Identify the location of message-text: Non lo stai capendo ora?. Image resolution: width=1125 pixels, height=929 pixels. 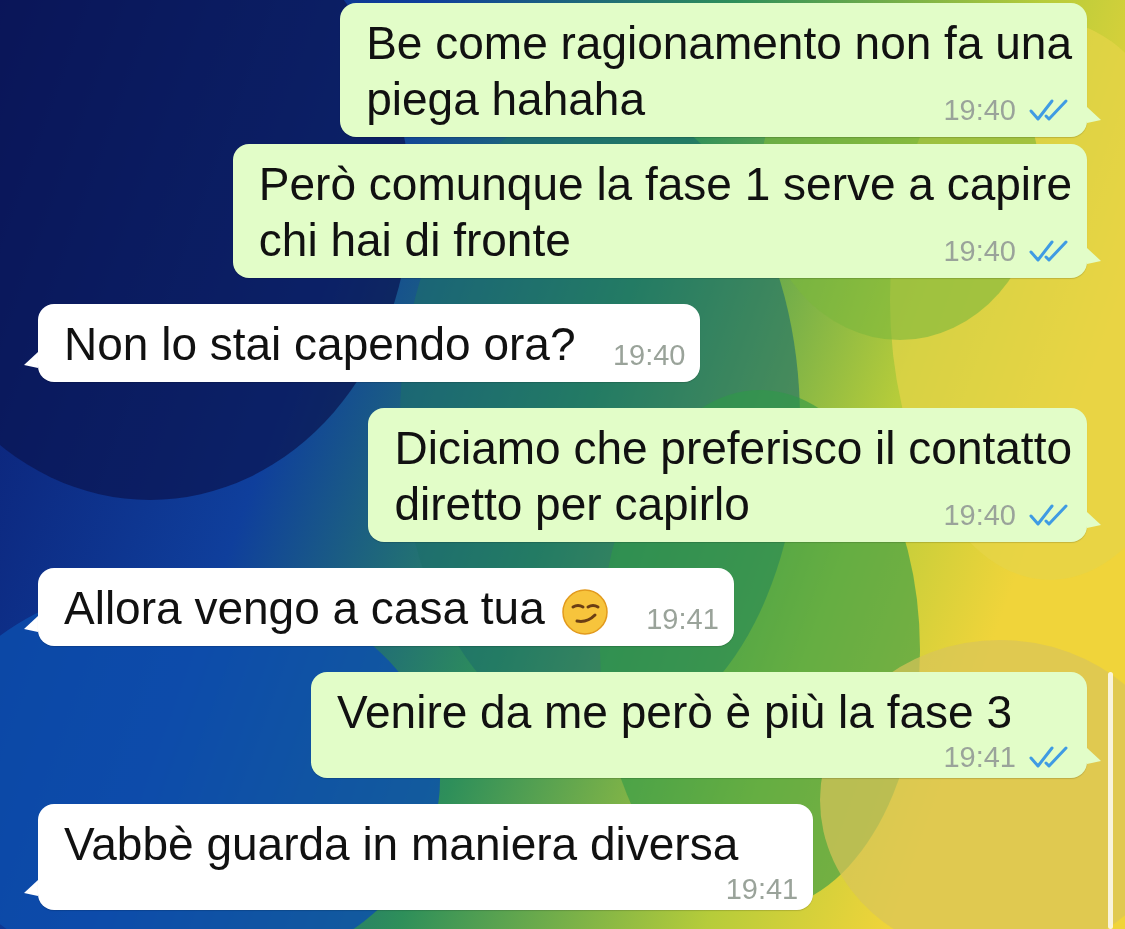
(320, 344).